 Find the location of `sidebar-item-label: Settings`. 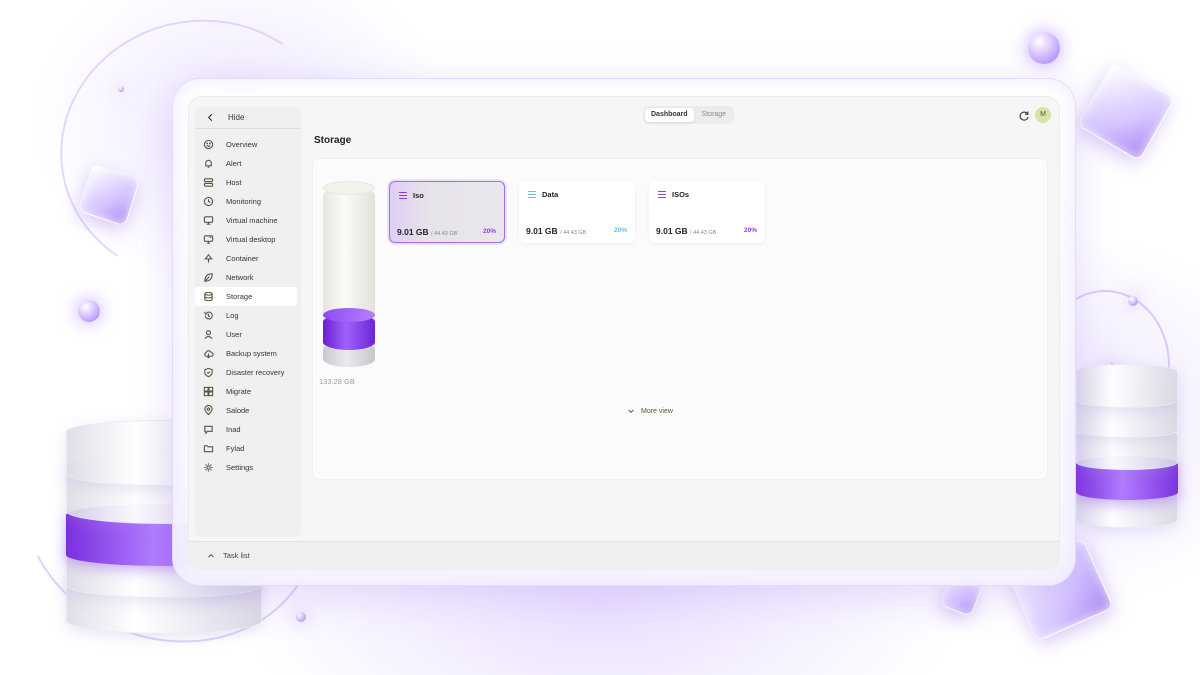

sidebar-item-label: Settings is located at coordinates (240, 467).